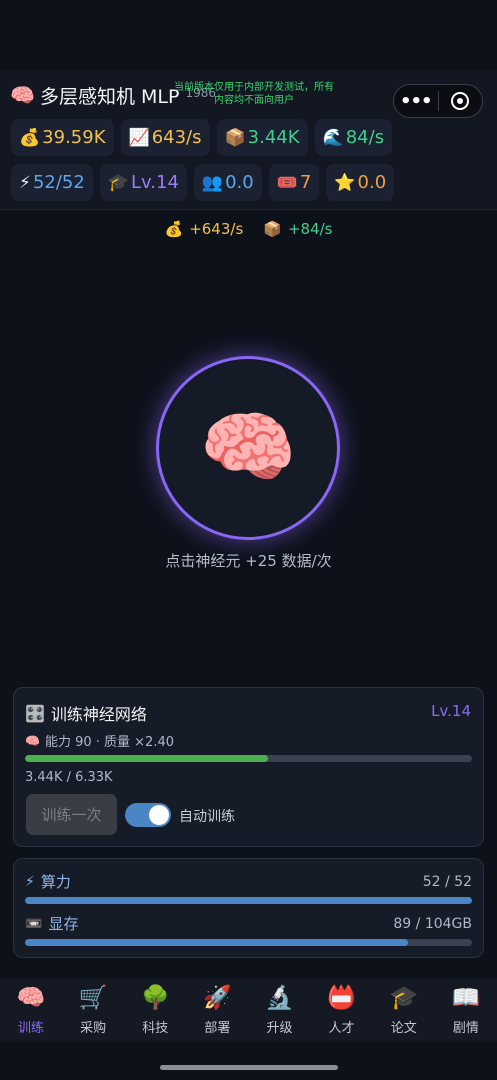  Describe the element at coordinates (305, 182) in the screenshot. I see `stat-value: 7` at that location.